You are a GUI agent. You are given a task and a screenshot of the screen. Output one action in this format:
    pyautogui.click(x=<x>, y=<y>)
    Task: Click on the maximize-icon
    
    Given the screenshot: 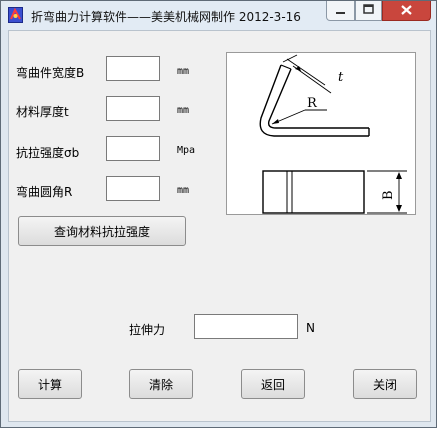 What is the action you would take?
    pyautogui.click(x=368, y=9)
    